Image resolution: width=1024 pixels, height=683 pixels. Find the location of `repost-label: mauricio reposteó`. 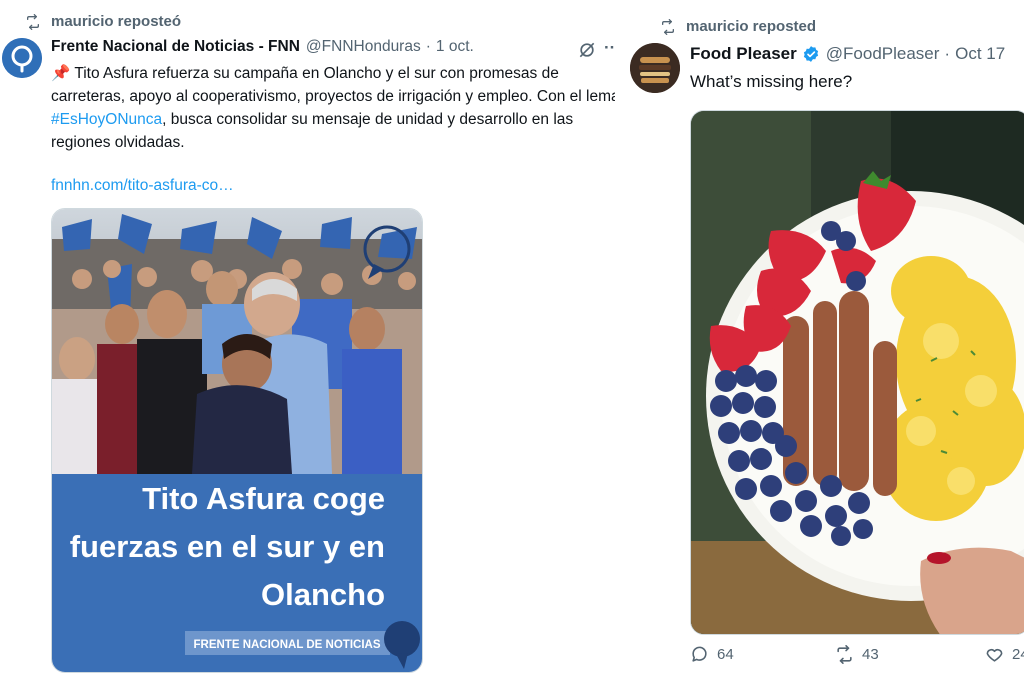

repost-label: mauricio reposteó is located at coordinates (116, 21).